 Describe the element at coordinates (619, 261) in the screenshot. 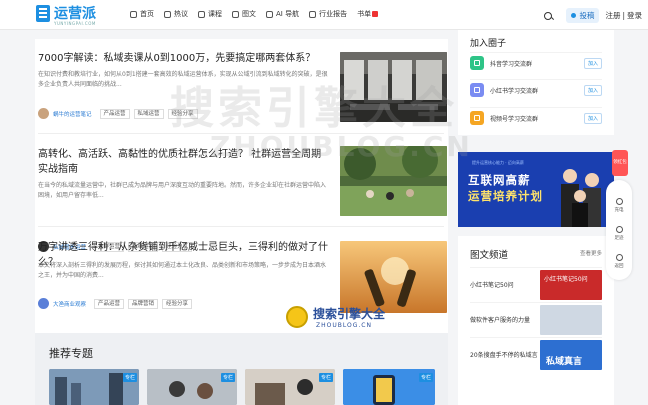

I see `float-back-top: 返回` at that location.